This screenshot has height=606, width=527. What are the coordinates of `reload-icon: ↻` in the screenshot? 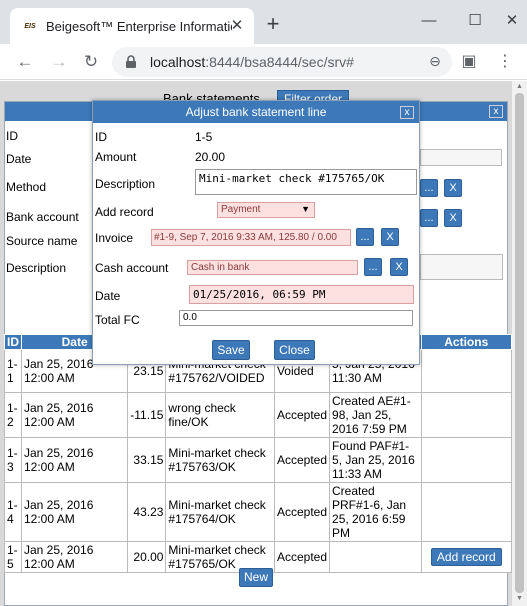 It's located at (91, 62).